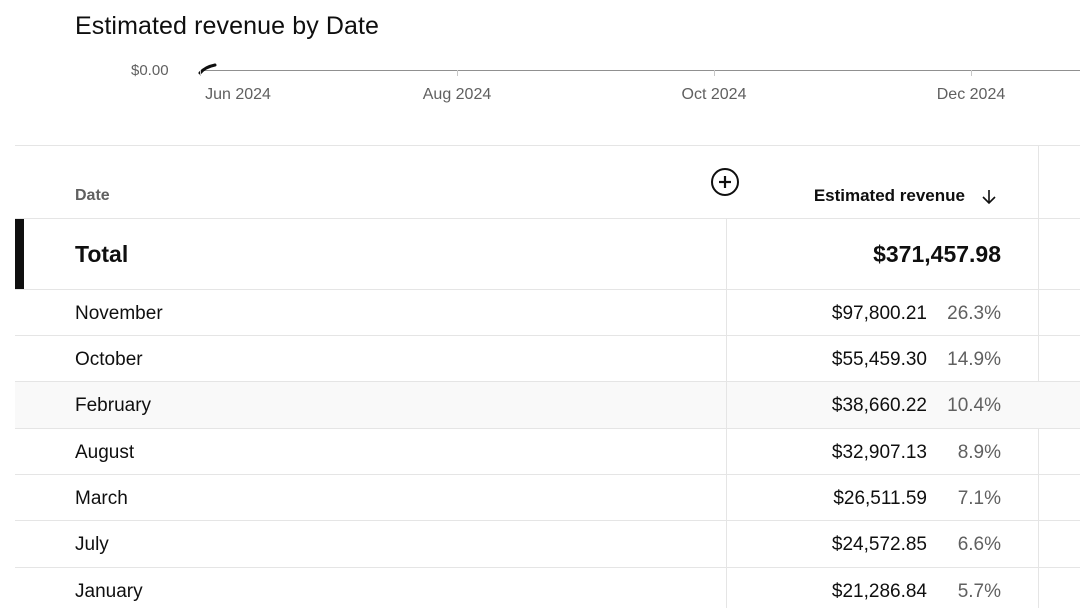  Describe the element at coordinates (227, 26) in the screenshot. I see `chart-title: Estimated revenue by Date` at that location.